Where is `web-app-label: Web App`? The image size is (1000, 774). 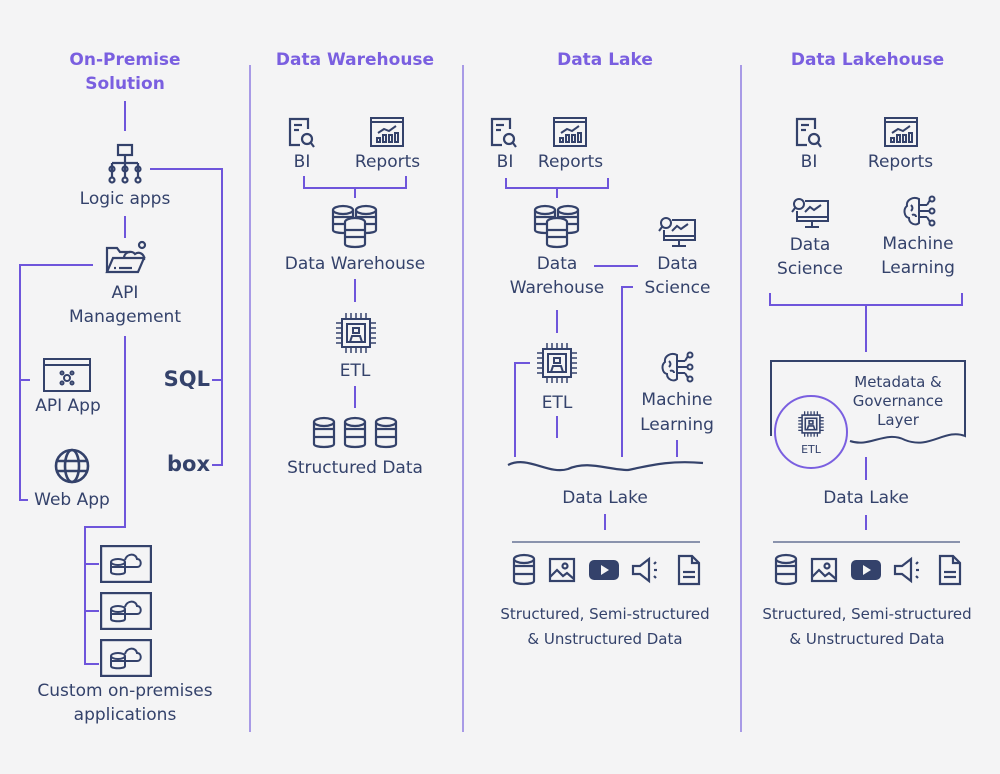
web-app-label: Web App is located at coordinates (72, 500).